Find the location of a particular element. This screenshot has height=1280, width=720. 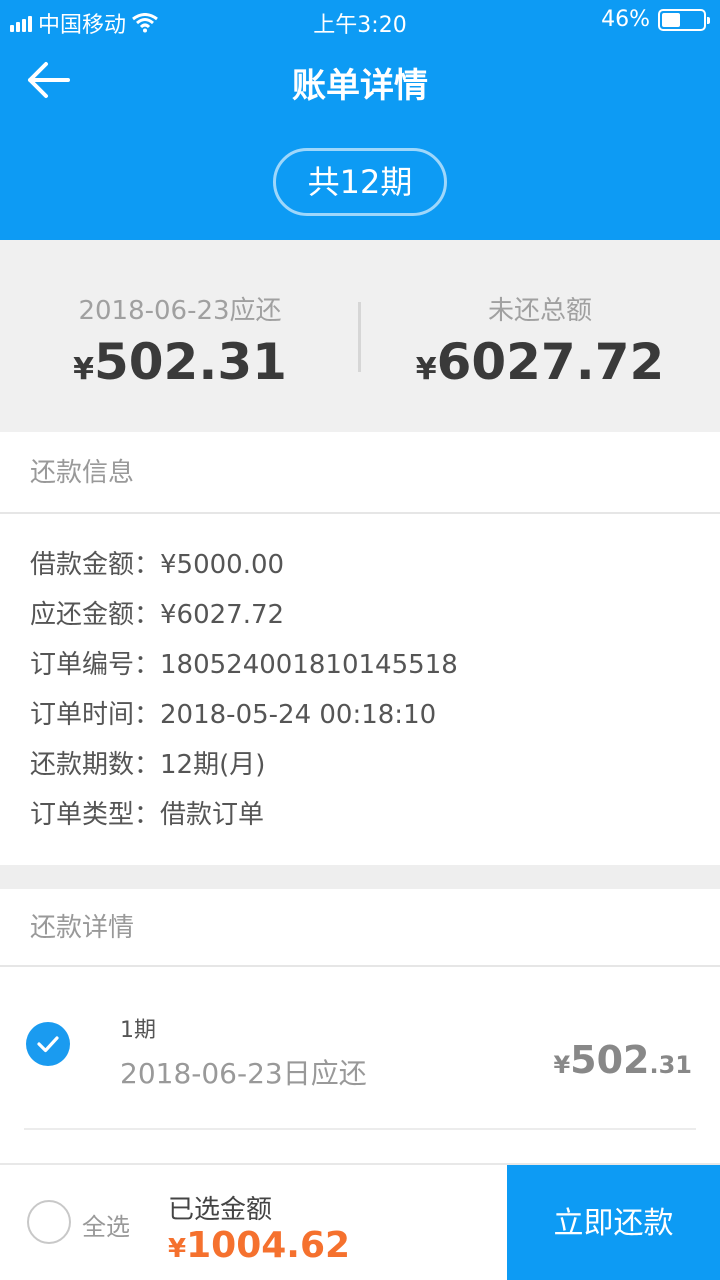

installment-item: 1期 2018-06-23日应还 ¥502.31 is located at coordinates (360, 1049).